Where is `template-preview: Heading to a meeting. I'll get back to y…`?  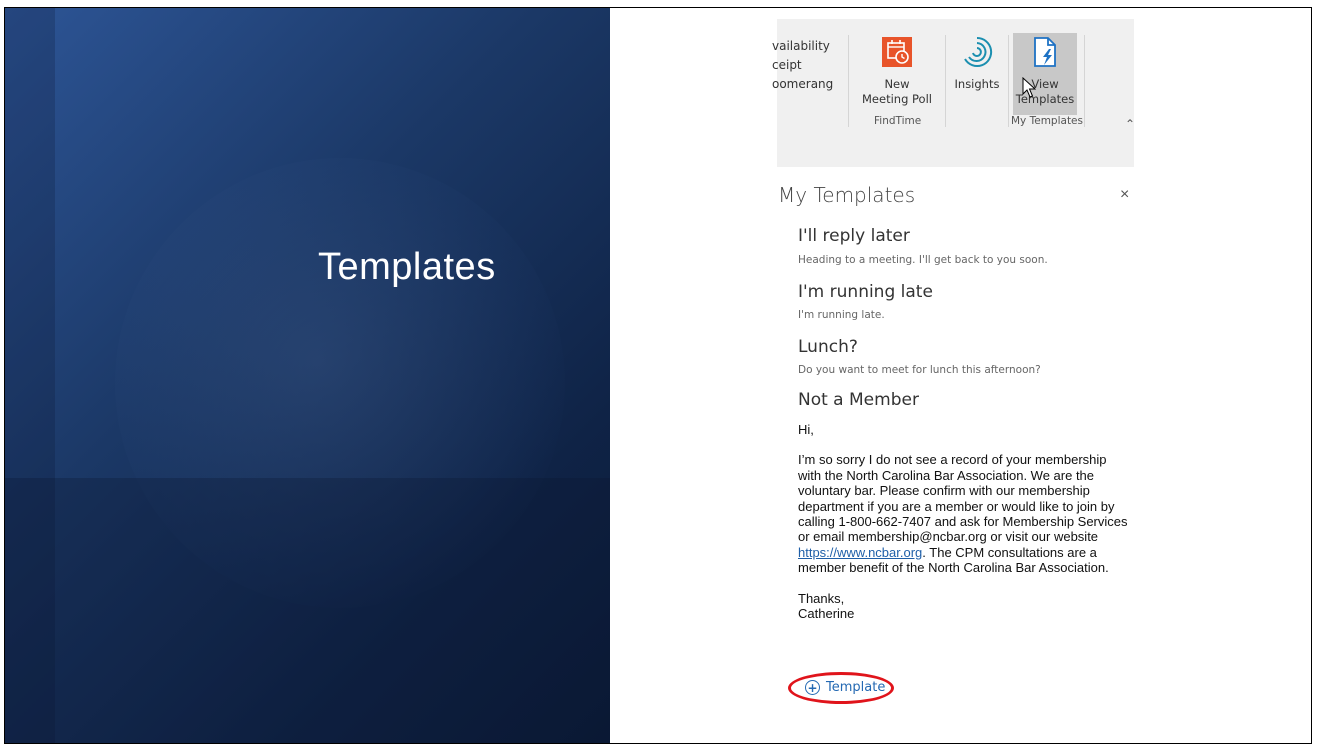 template-preview: Heading to a meeting. I'll get back to y… is located at coordinates (923, 260).